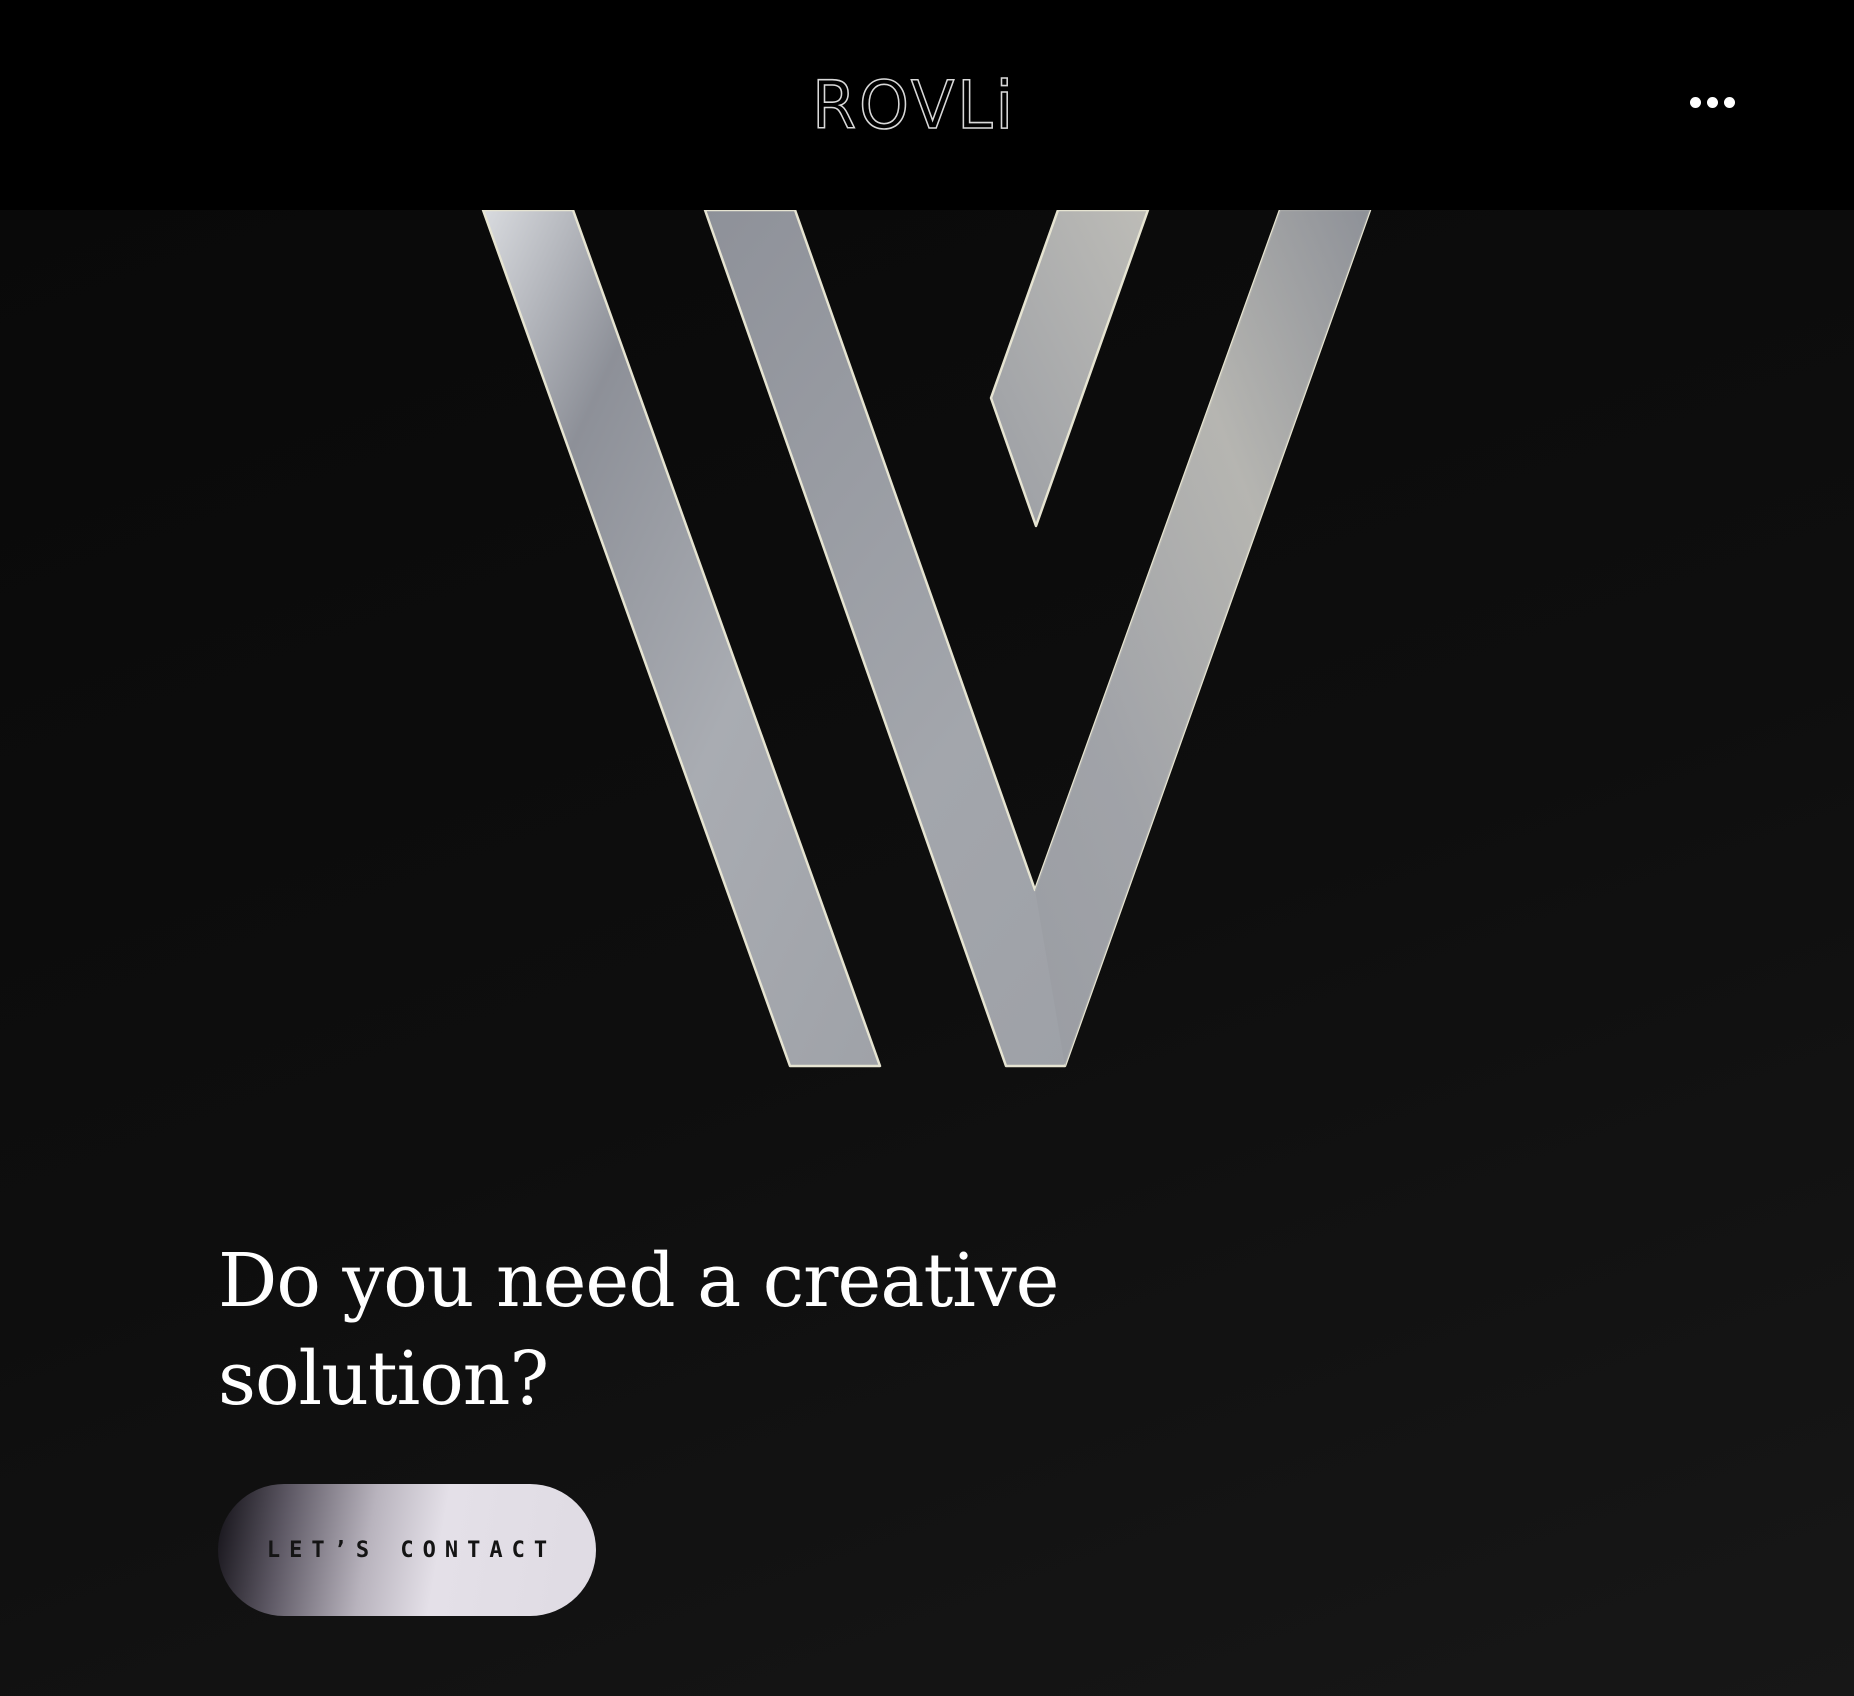 This screenshot has width=1854, height=1696. I want to click on rovli-logo: ROVLi, so click(914, 102).